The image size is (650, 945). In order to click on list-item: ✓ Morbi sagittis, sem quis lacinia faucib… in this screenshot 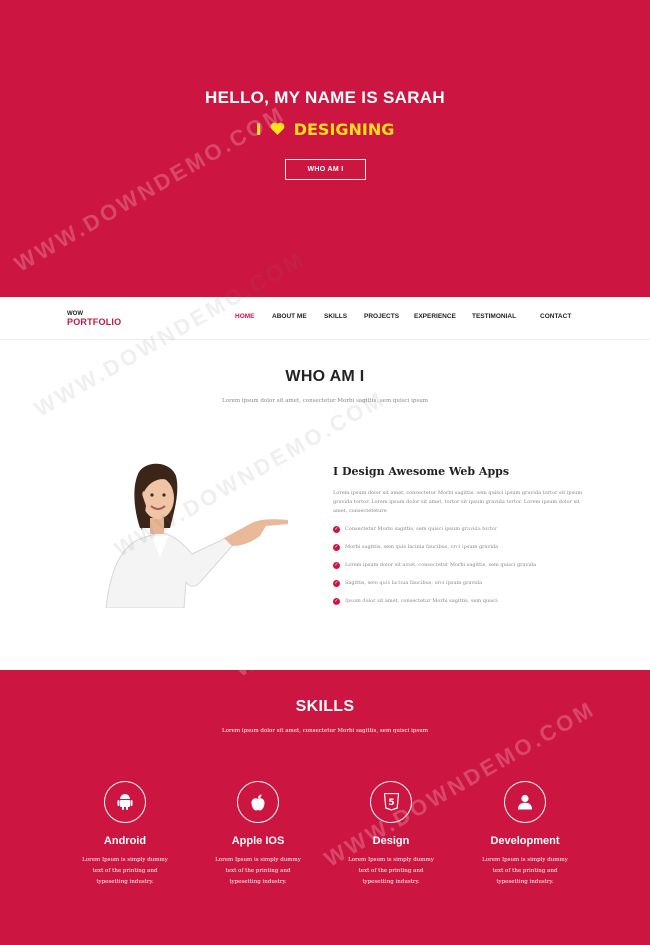, I will do `click(416, 547)`.